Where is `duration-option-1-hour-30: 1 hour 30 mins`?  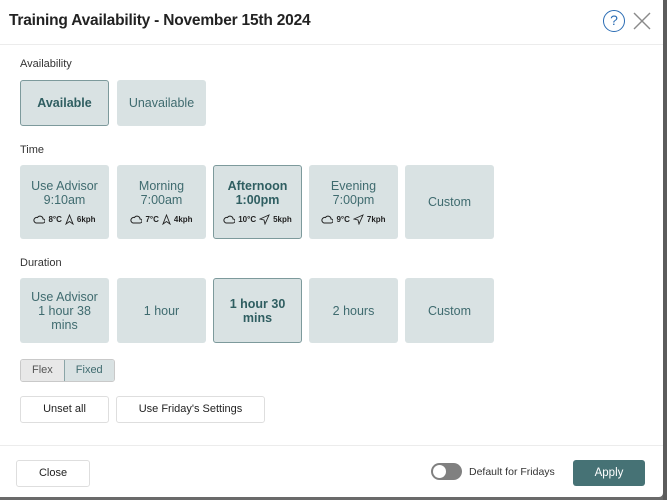 duration-option-1-hour-30: 1 hour 30 mins is located at coordinates (257, 310).